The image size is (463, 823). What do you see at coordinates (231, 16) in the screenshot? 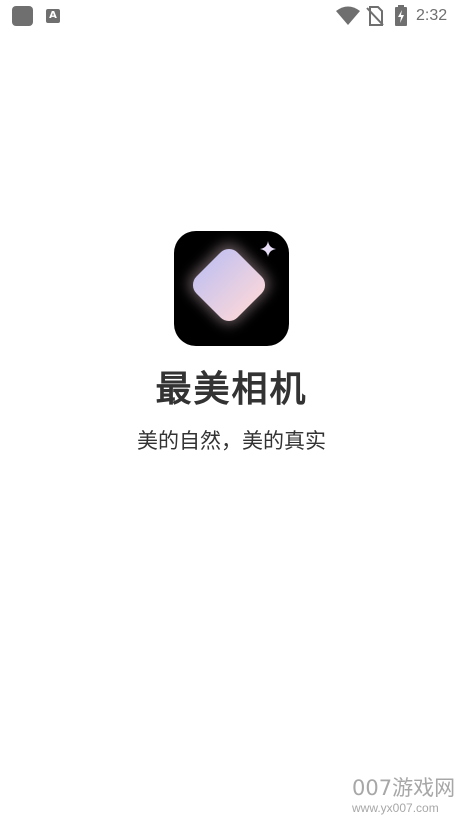
I see `status-bar: A 2:32` at bounding box center [231, 16].